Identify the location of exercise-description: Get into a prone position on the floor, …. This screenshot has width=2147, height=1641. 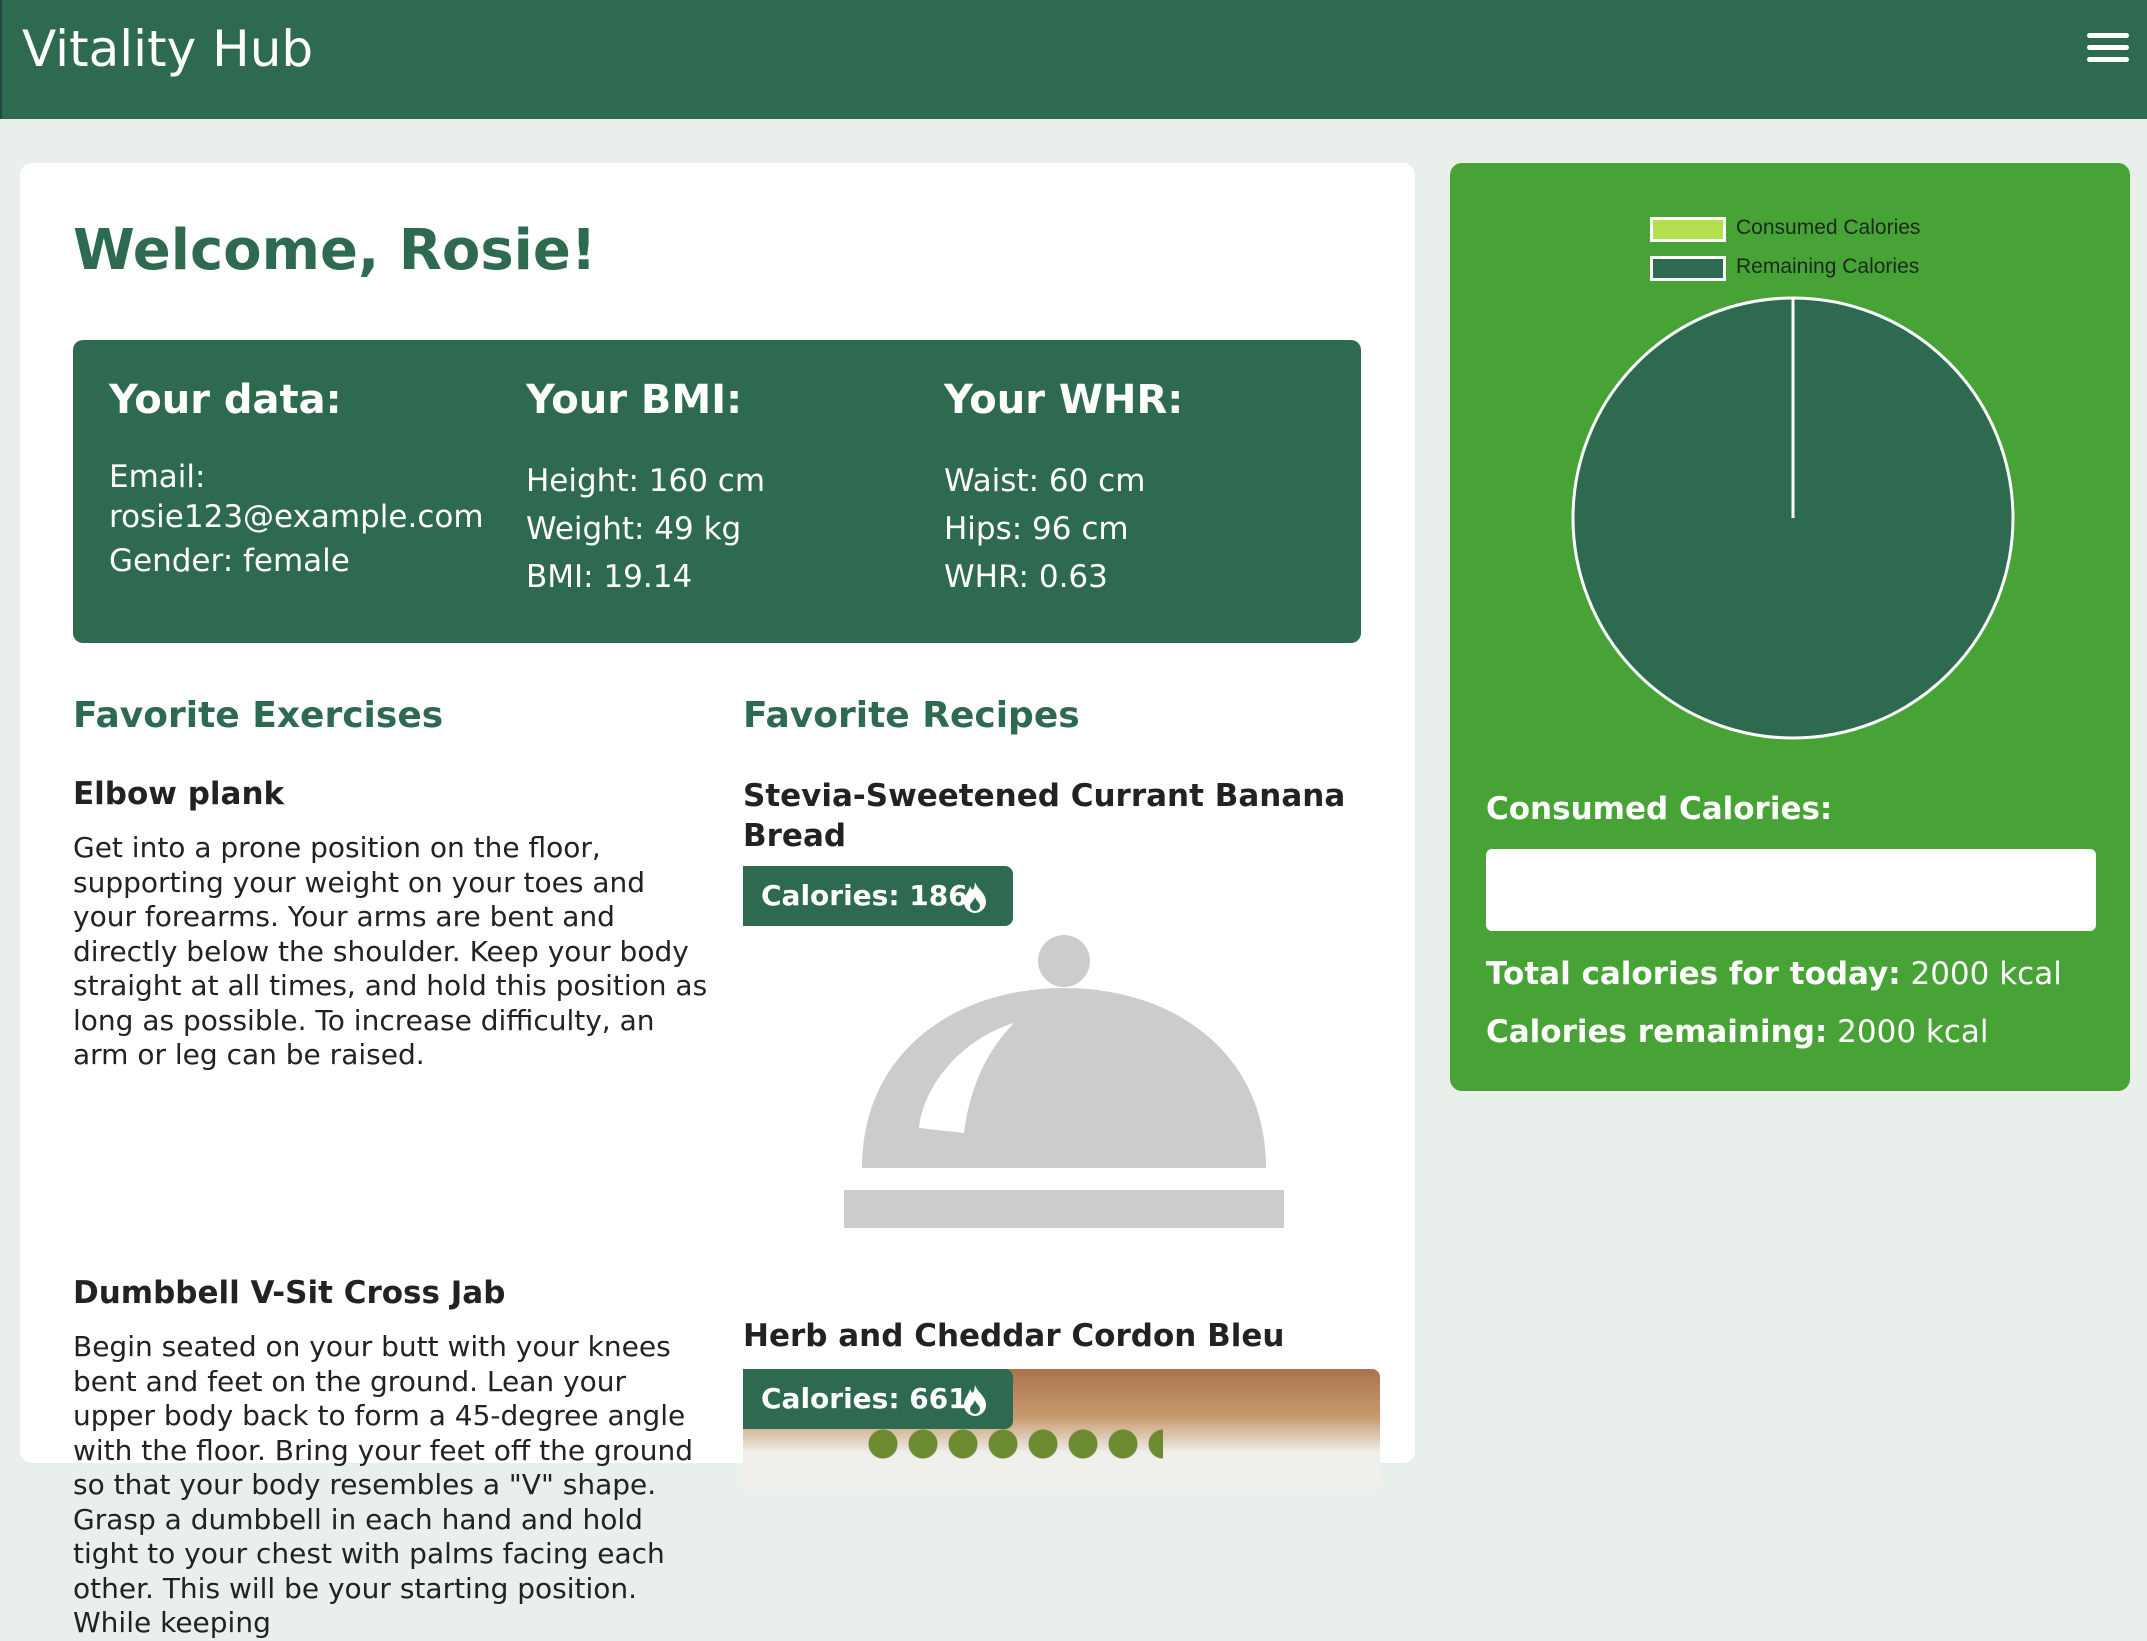
(390, 951).